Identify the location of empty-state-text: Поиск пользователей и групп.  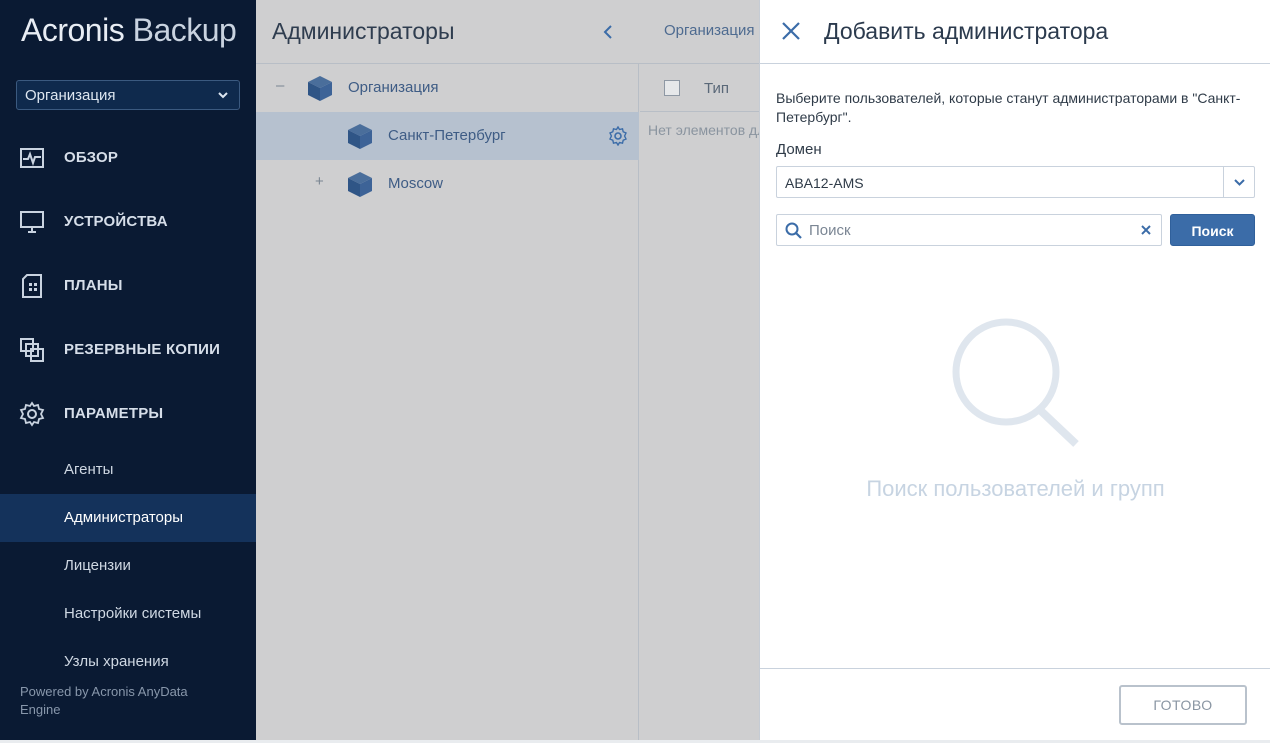
(1015, 488).